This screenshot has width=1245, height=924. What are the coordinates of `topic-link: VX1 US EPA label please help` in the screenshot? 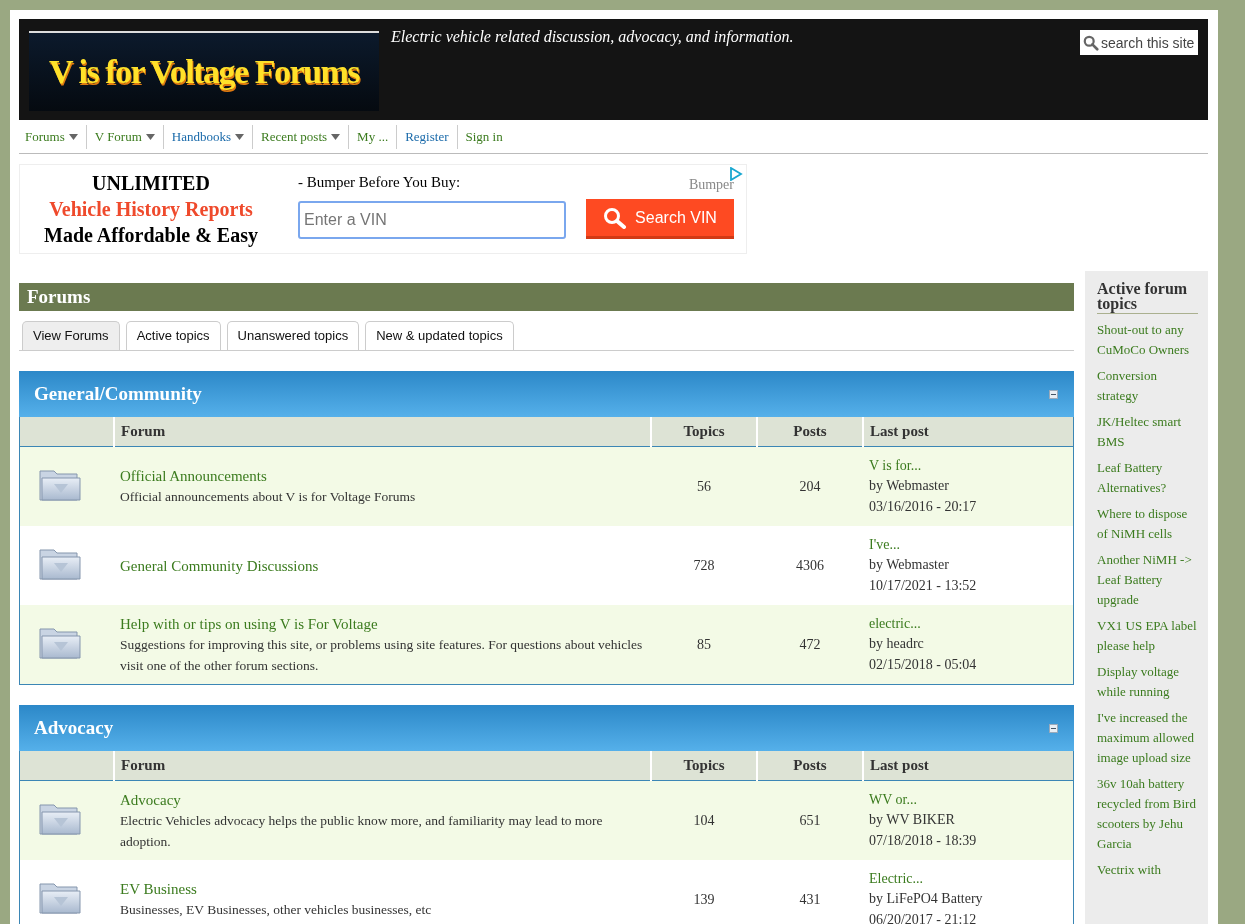 It's located at (1147, 636).